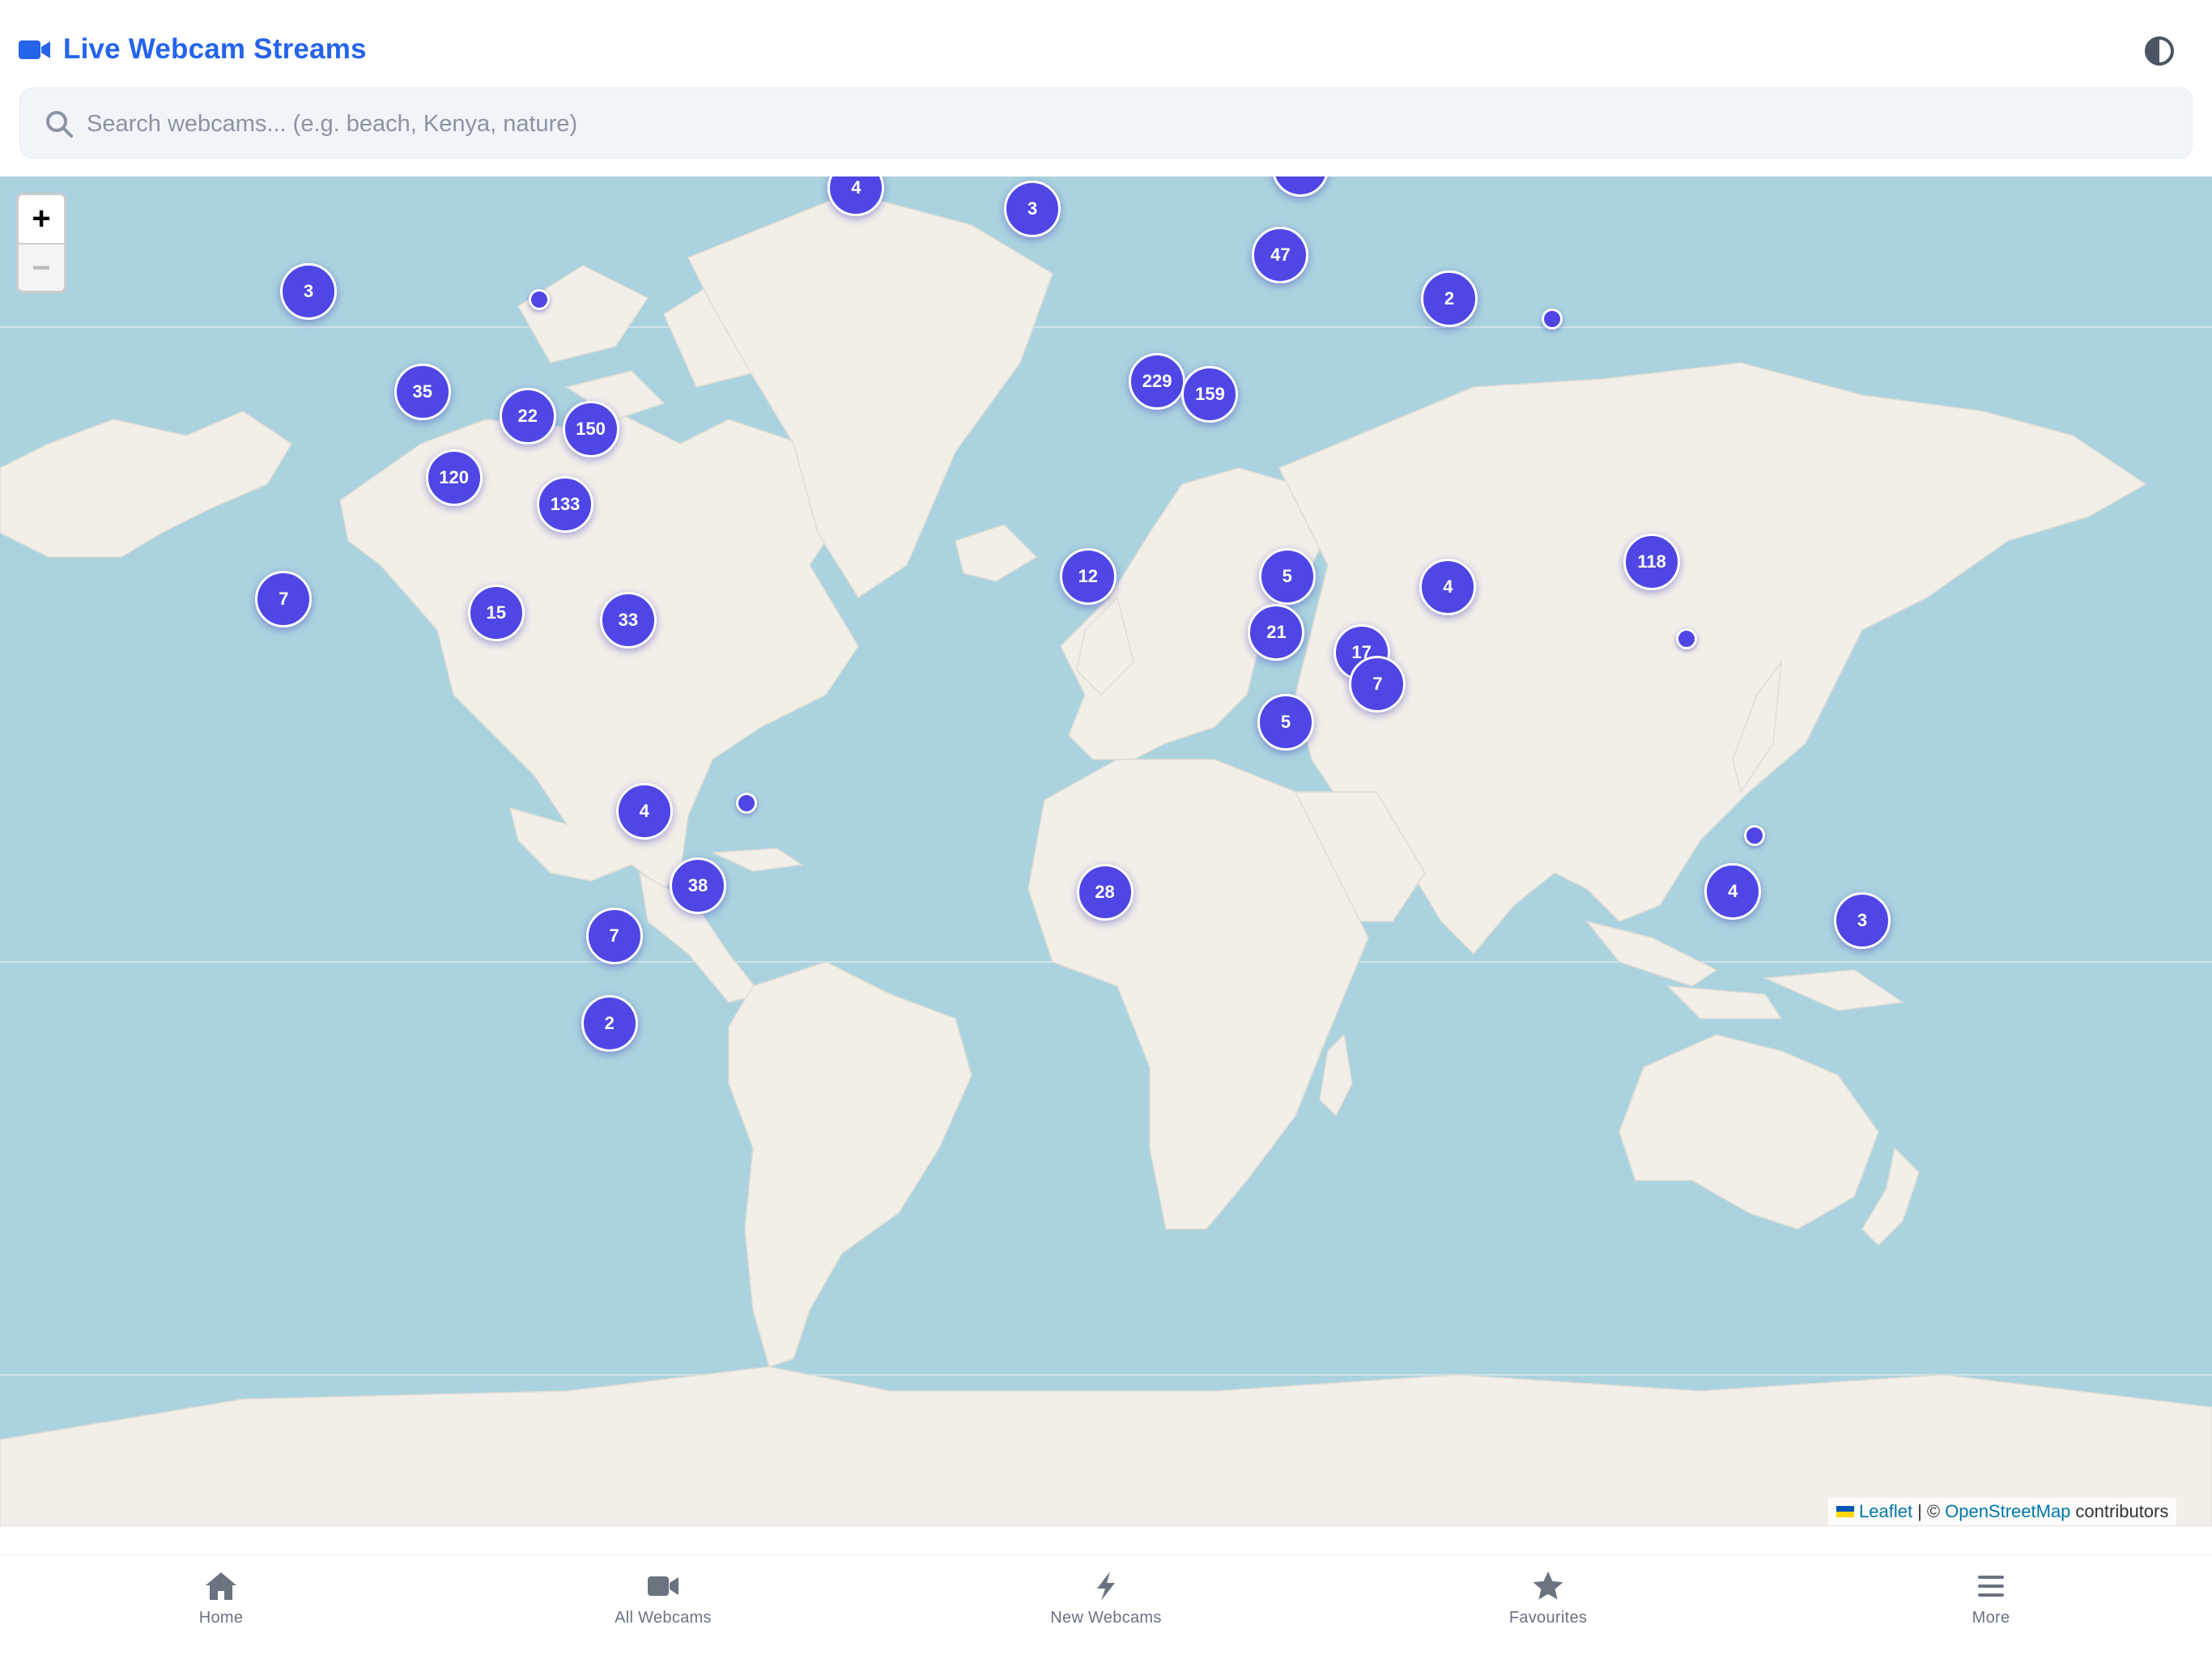 Image resolution: width=2212 pixels, height=1659 pixels. Describe the element at coordinates (1549, 1607) in the screenshot. I see `tab-favourites: Favourites` at that location.